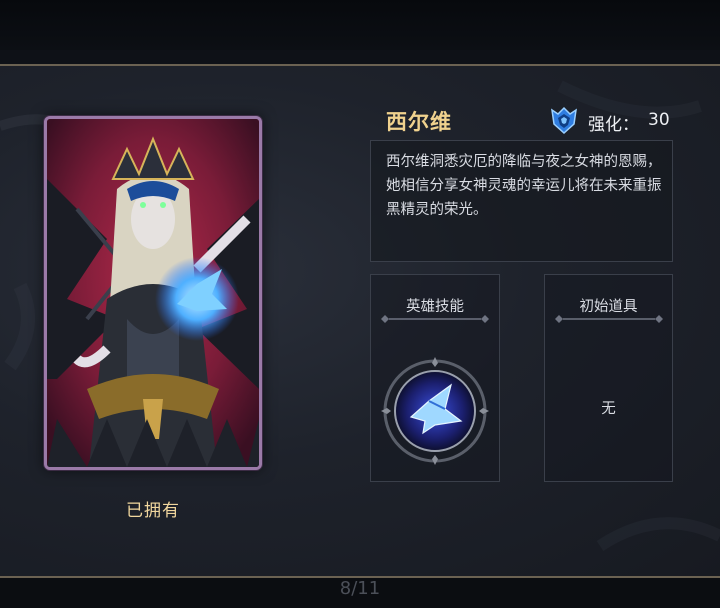 The width and height of the screenshot is (720, 608). I want to click on starting-item-panel: 初始道具 无, so click(608, 378).